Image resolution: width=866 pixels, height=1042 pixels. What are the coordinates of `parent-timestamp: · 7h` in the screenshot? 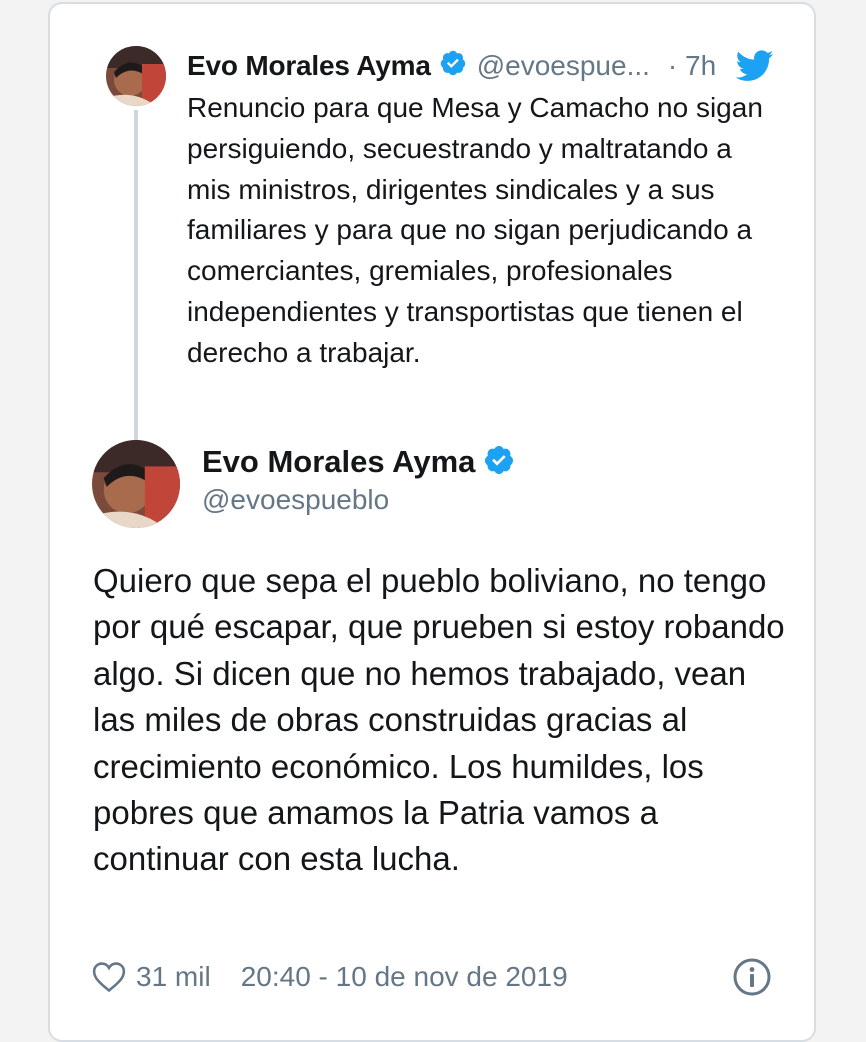 It's located at (692, 66).